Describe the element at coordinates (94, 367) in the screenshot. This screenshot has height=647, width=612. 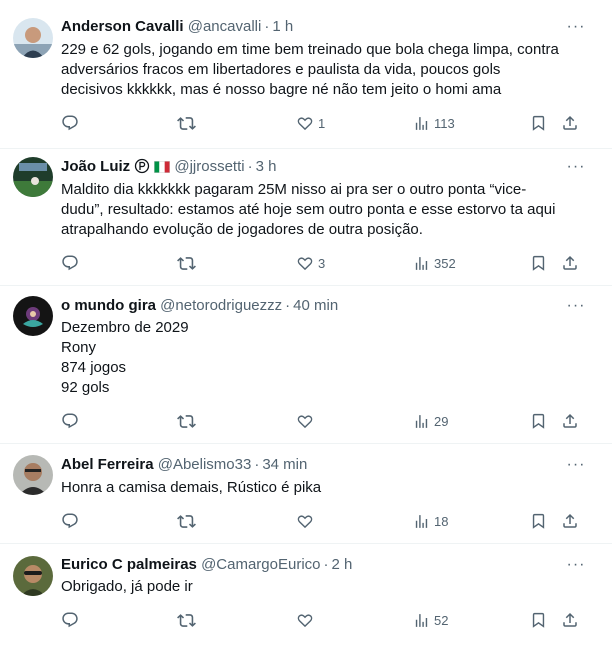
I see `tweet-text-line: 874 jogos` at that location.